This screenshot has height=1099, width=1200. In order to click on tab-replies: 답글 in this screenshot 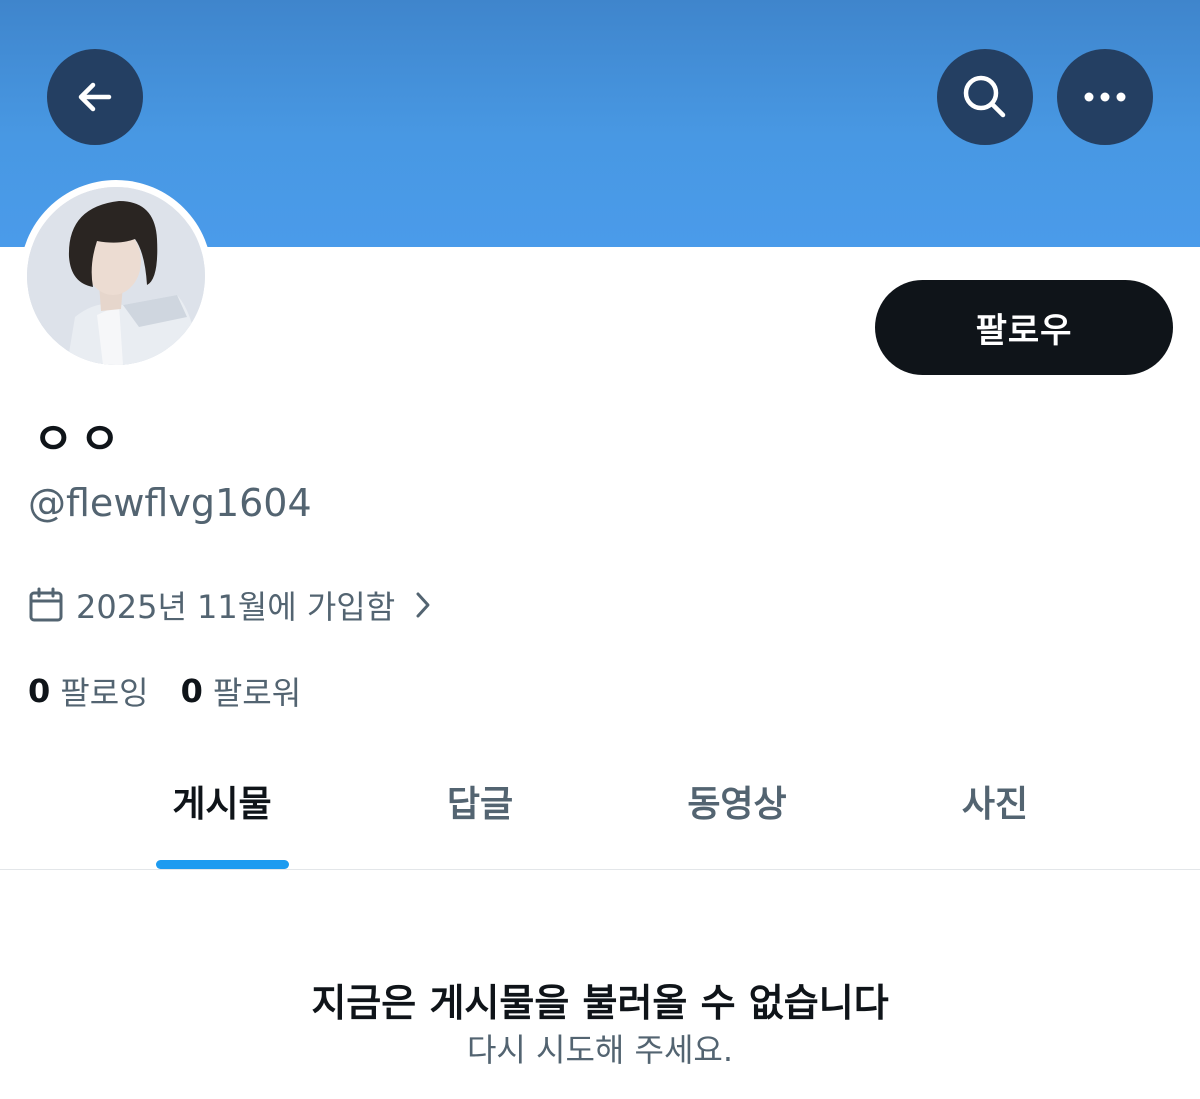, I will do `click(480, 801)`.